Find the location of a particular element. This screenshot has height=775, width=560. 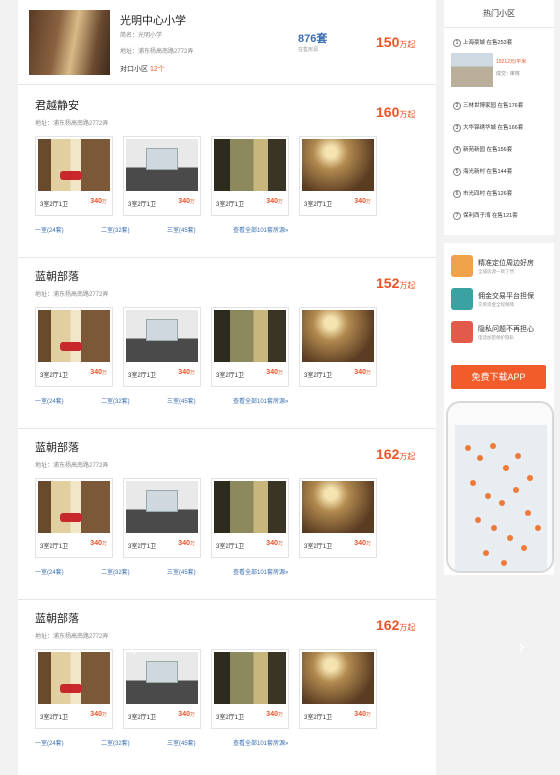

hot-item-1: 1 上海豪城 在售253套 is located at coordinates (482, 42).